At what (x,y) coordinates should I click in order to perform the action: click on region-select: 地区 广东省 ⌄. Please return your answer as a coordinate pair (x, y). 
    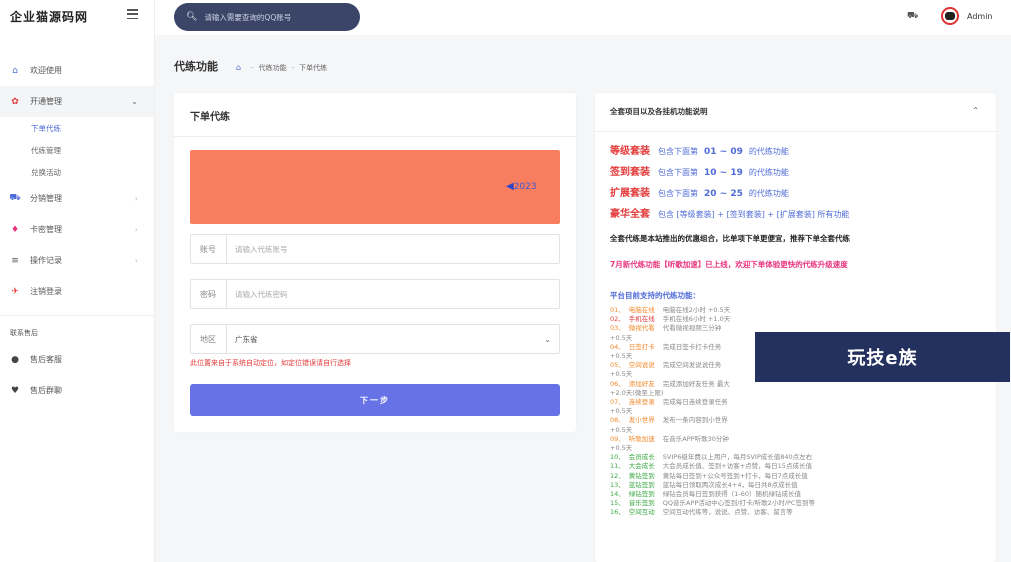
    Looking at the image, I should click on (375, 339).